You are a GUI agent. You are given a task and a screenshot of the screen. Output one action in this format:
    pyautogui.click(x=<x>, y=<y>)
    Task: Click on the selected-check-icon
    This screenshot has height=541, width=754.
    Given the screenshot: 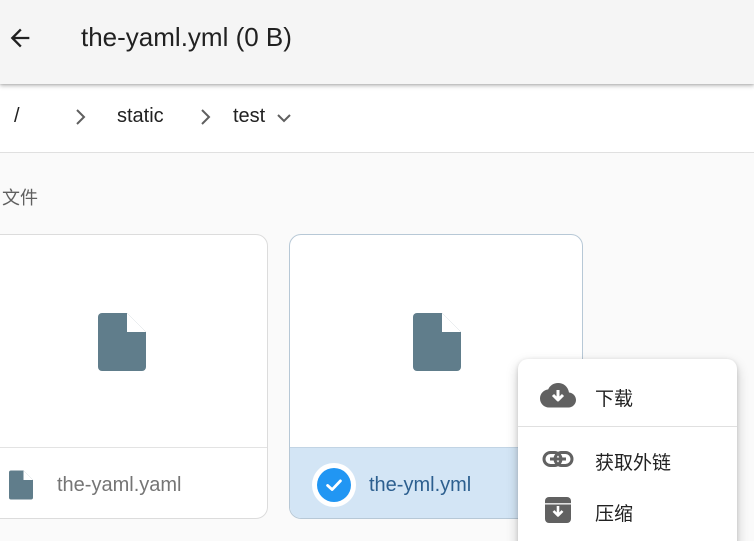 What is the action you would take?
    pyautogui.click(x=334, y=485)
    